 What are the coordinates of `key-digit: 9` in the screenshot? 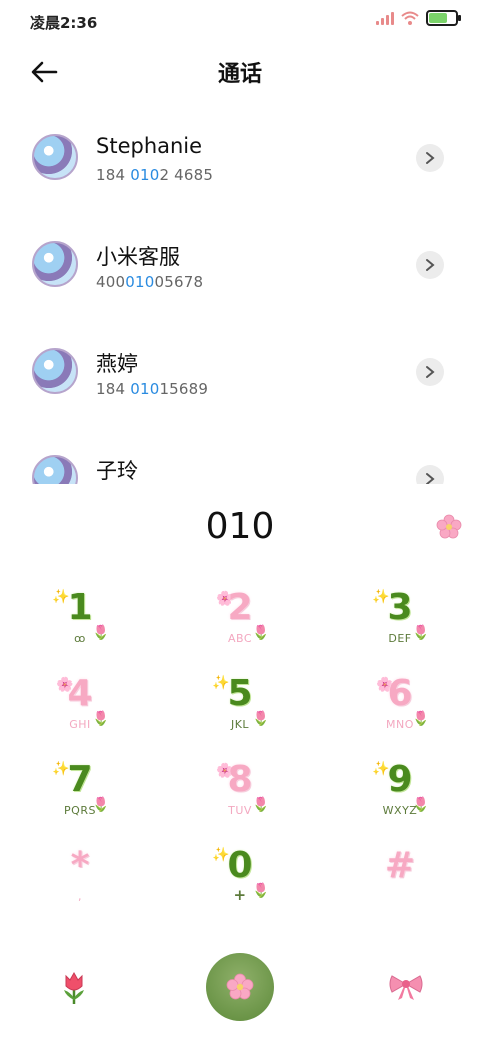 It's located at (400, 779).